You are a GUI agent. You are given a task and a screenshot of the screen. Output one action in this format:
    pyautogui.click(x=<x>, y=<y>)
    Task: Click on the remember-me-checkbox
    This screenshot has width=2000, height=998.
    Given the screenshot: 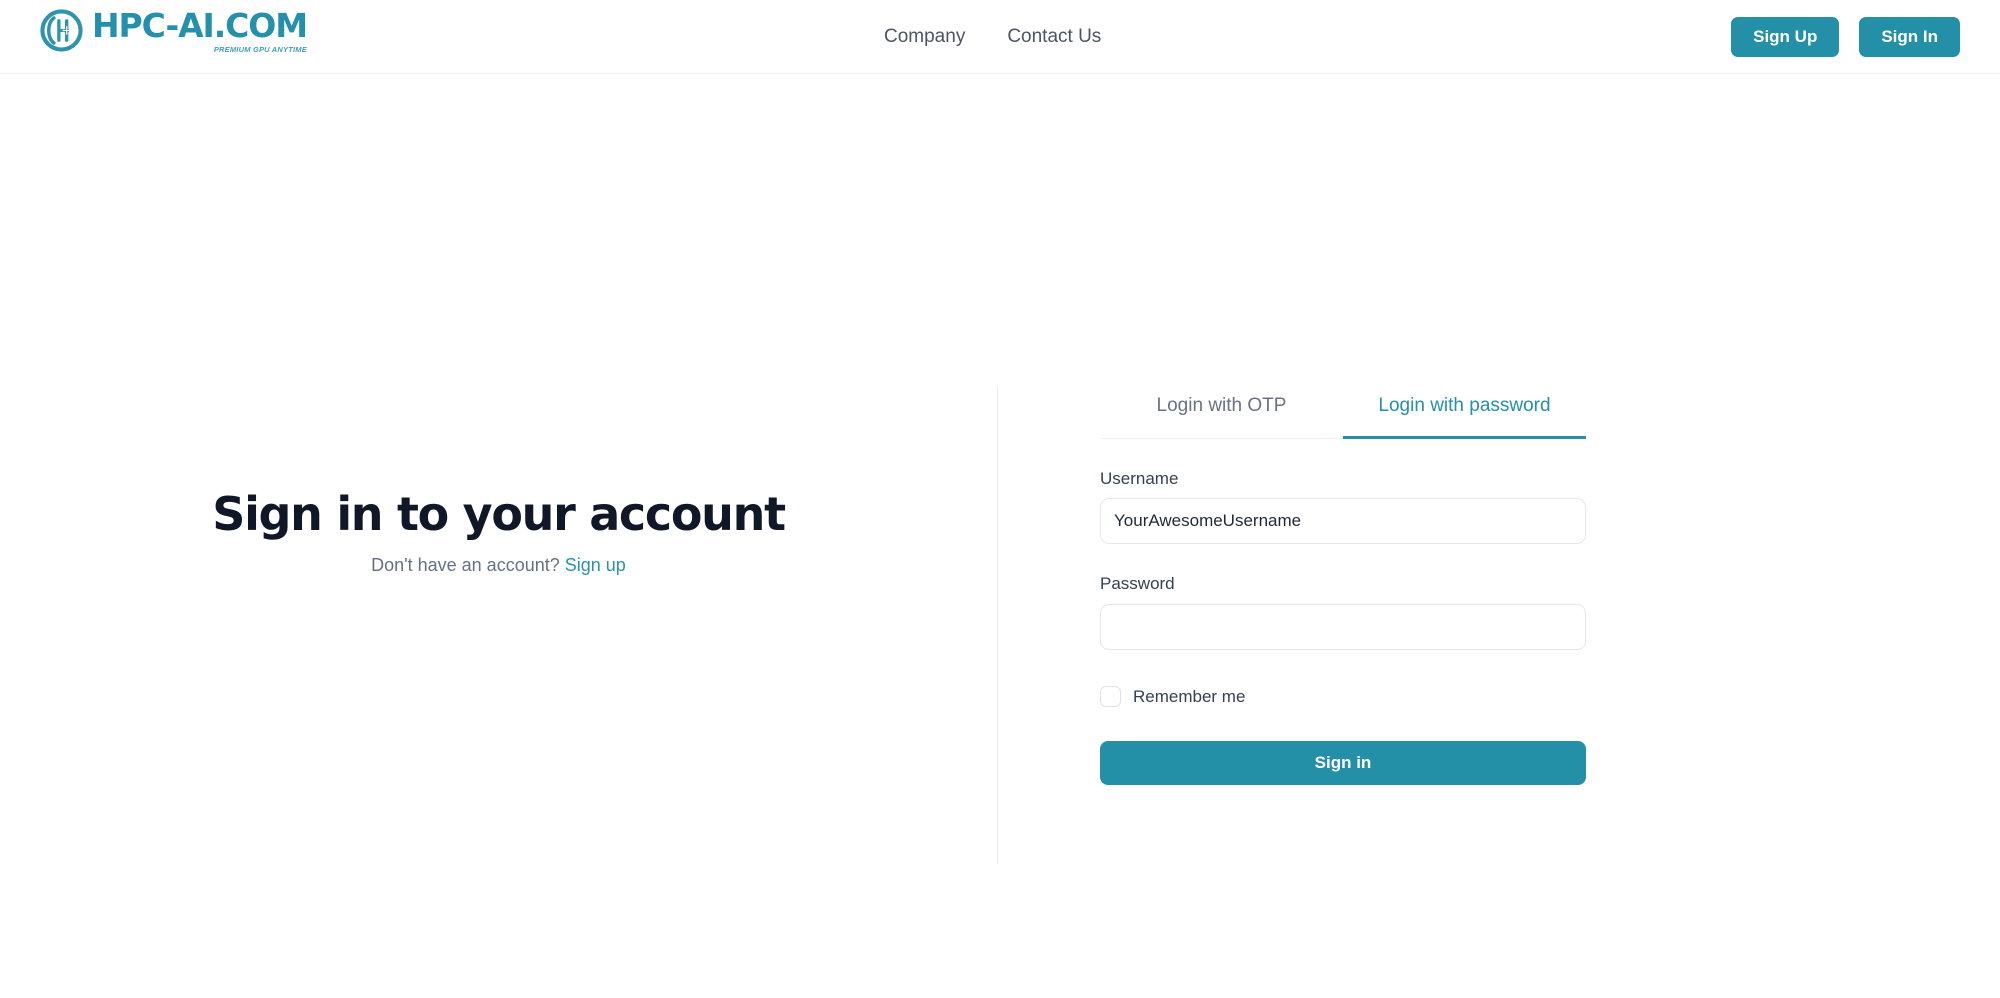 What is the action you would take?
    pyautogui.click(x=1110, y=696)
    